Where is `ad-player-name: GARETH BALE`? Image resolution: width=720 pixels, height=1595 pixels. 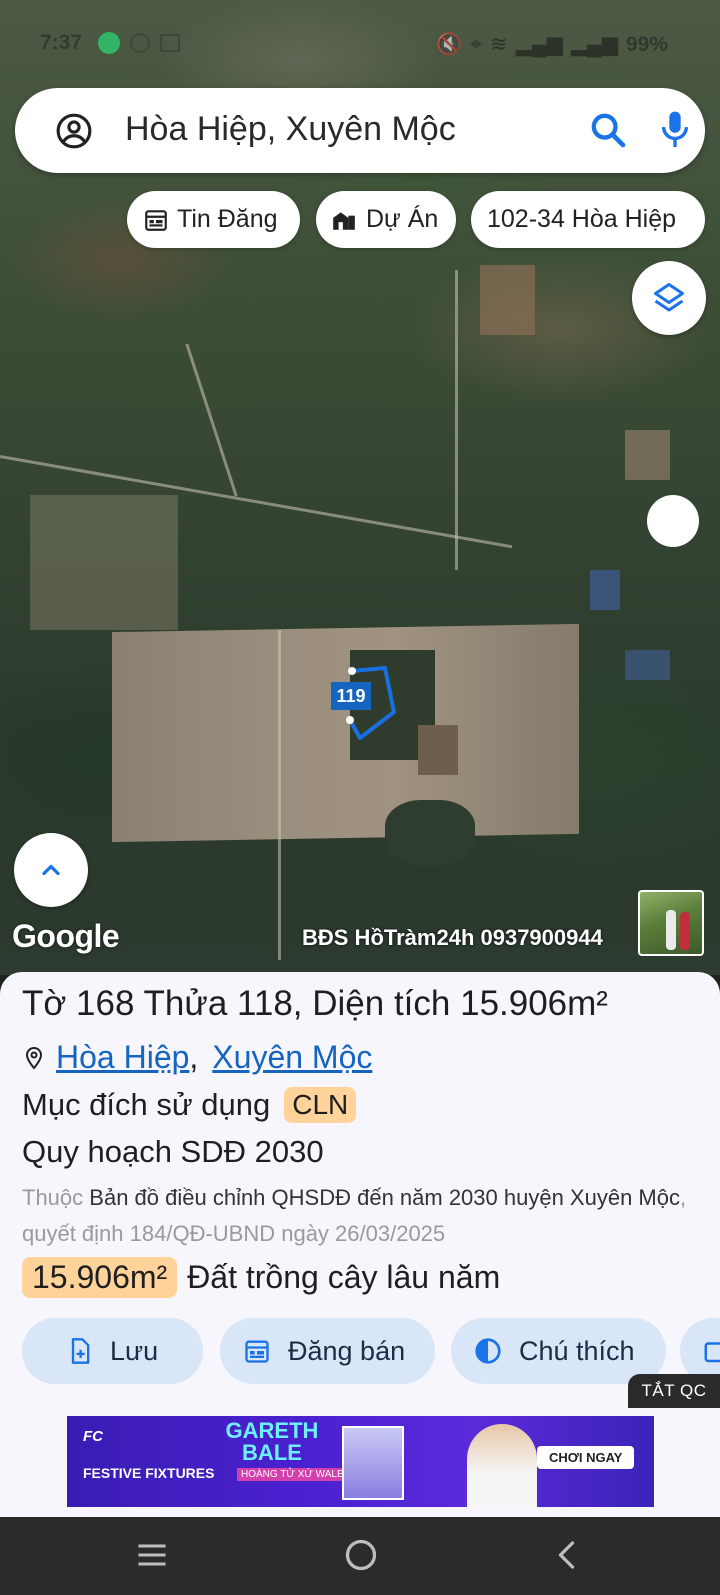
ad-player-name: GARETH BALE is located at coordinates (272, 1441).